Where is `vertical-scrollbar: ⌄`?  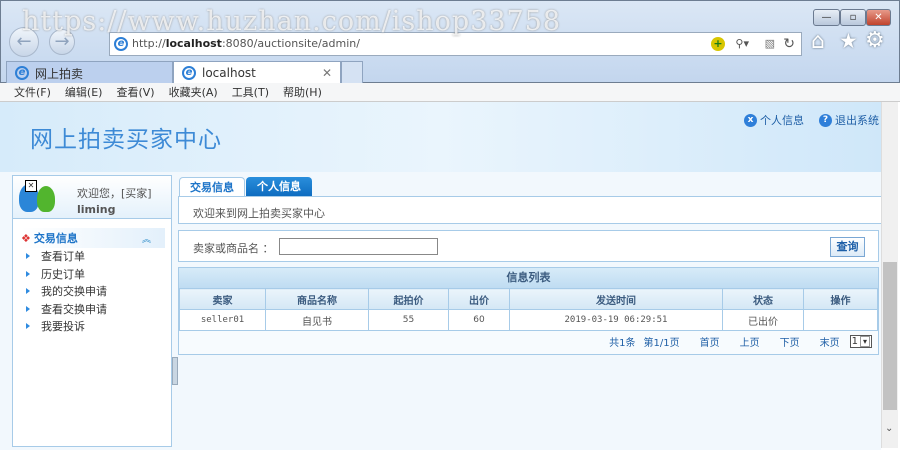
vertical-scrollbar: ⌄ is located at coordinates (889, 275).